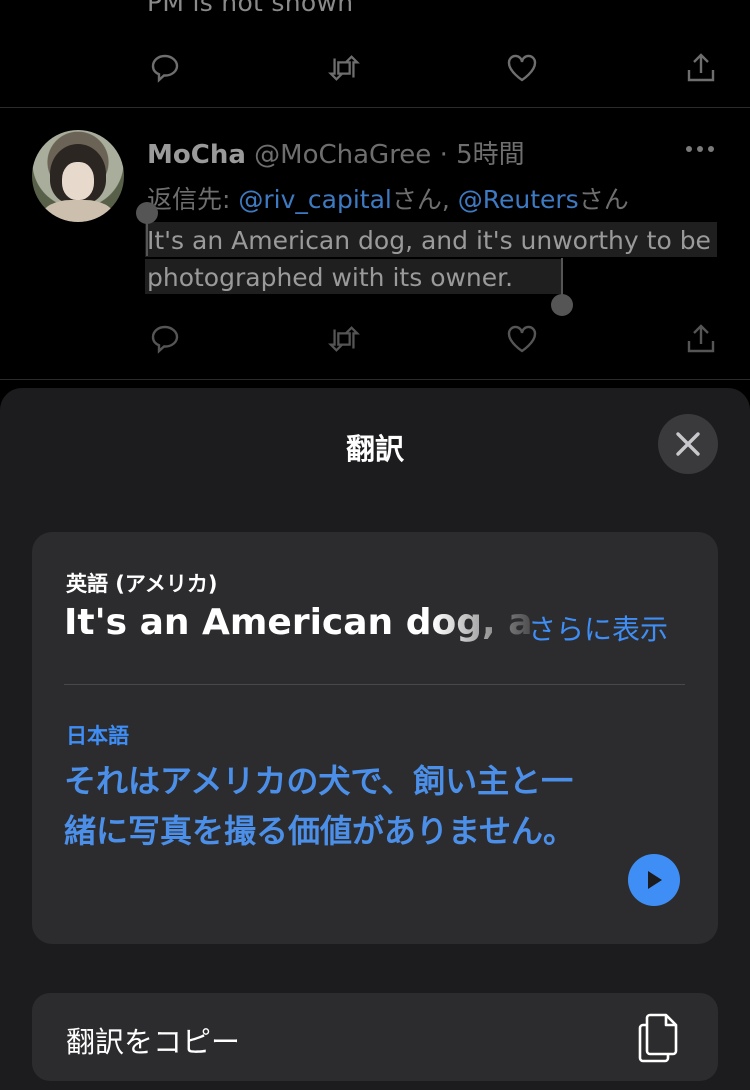  Describe the element at coordinates (433, 68) in the screenshot. I see `previous-tweet-actions` at that location.